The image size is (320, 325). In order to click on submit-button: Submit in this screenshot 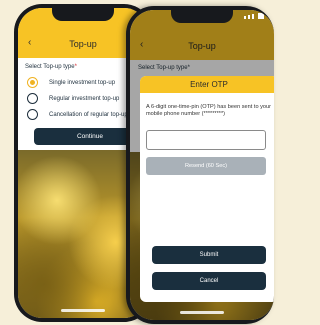, I will do `click(209, 255)`.